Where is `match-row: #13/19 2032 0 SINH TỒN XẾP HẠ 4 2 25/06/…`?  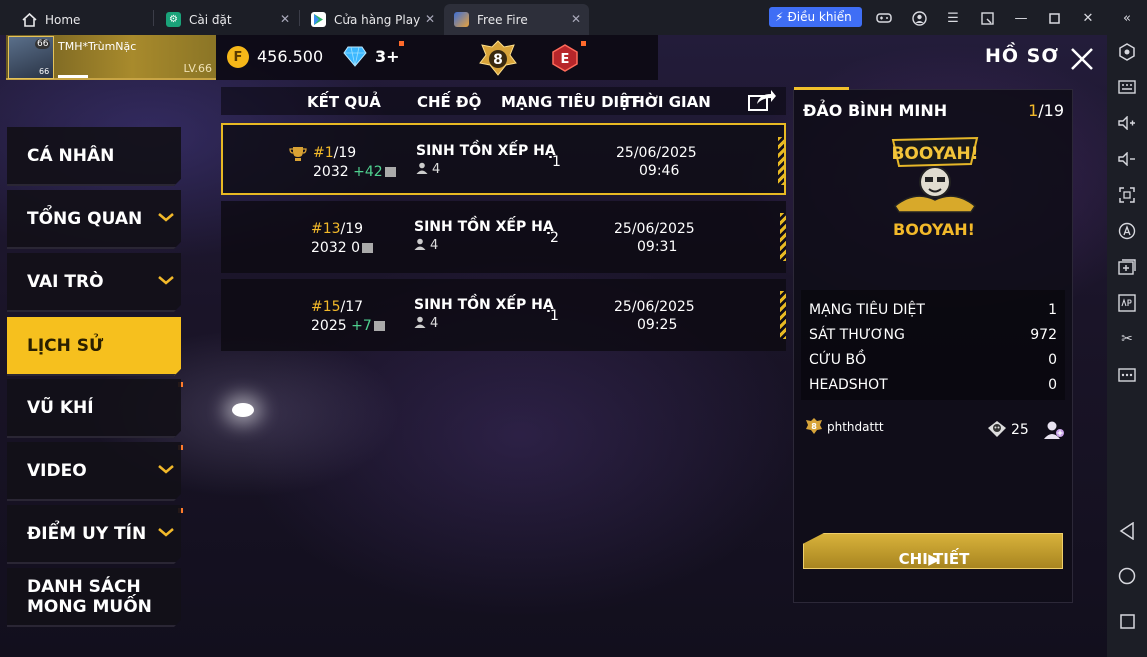 match-row: #13/19 2032 0 SINH TỒN XẾP HẠ 4 2 25/06/… is located at coordinates (503, 237).